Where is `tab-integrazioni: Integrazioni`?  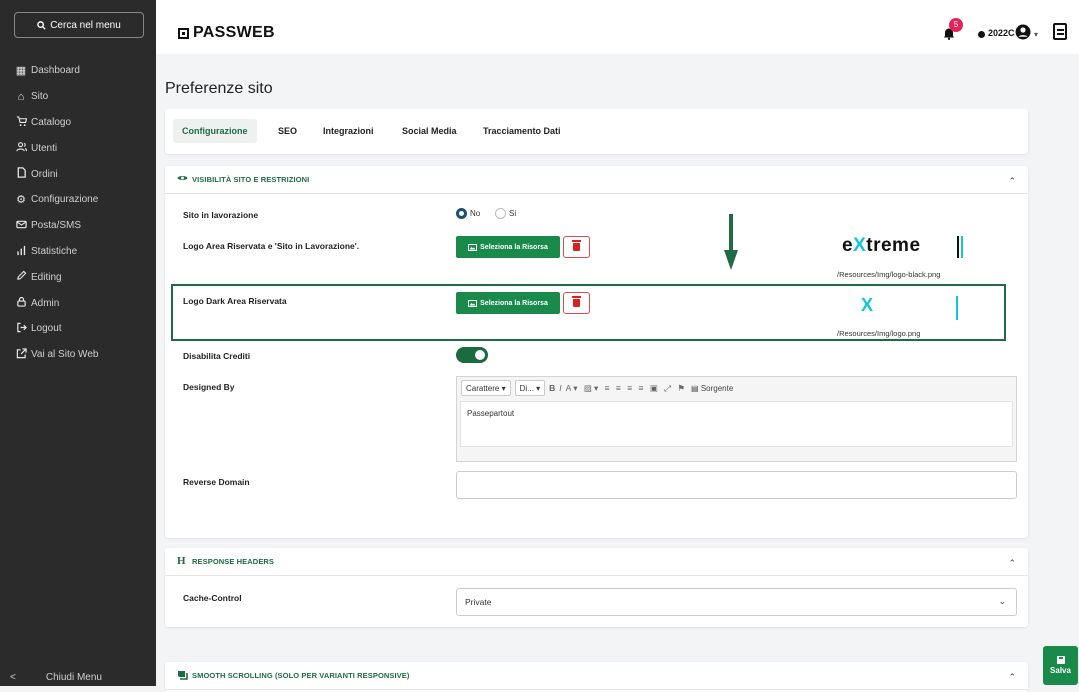 tab-integrazioni: Integrazioni is located at coordinates (348, 131).